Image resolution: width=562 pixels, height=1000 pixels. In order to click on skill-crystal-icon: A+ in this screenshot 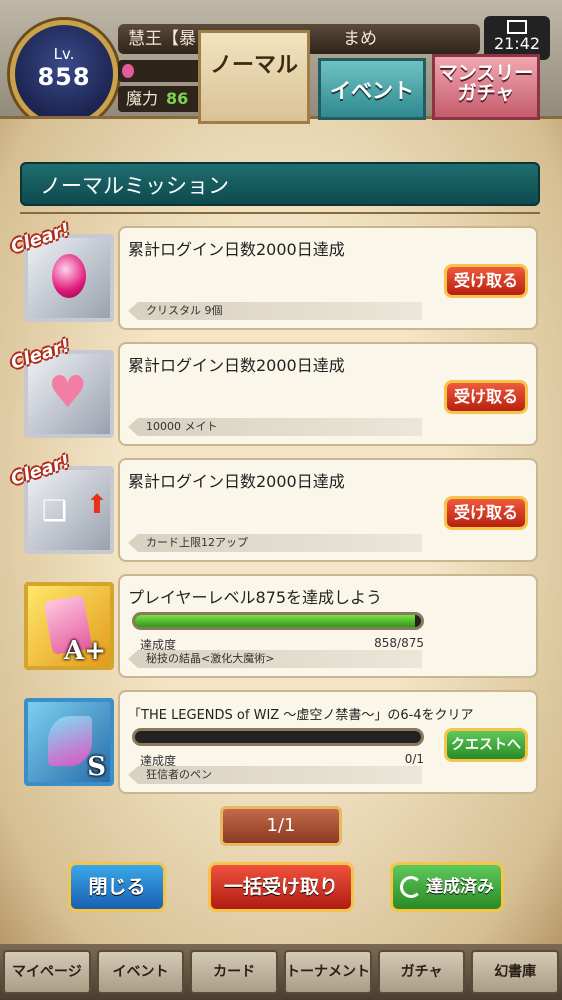, I will do `click(69, 626)`.